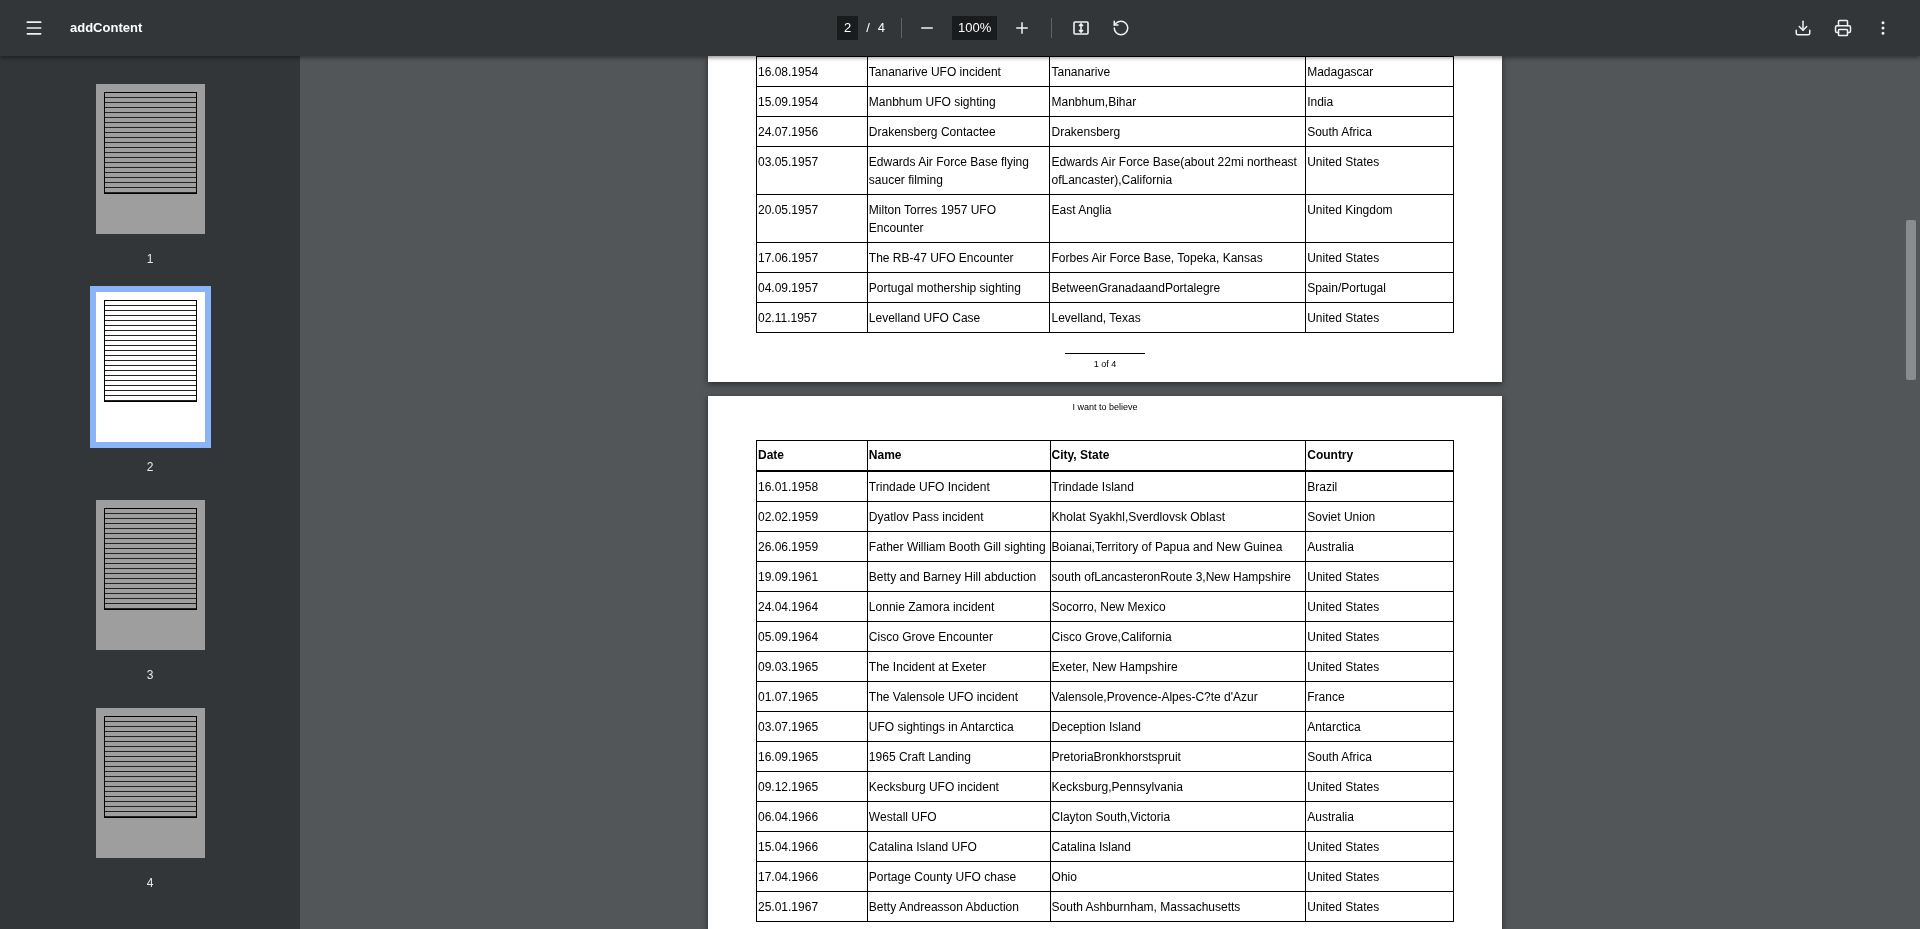 The width and height of the screenshot is (1920, 929). I want to click on table-cell: Valensole,Provence-Alpes-C?te d'Azur, so click(1178, 696).